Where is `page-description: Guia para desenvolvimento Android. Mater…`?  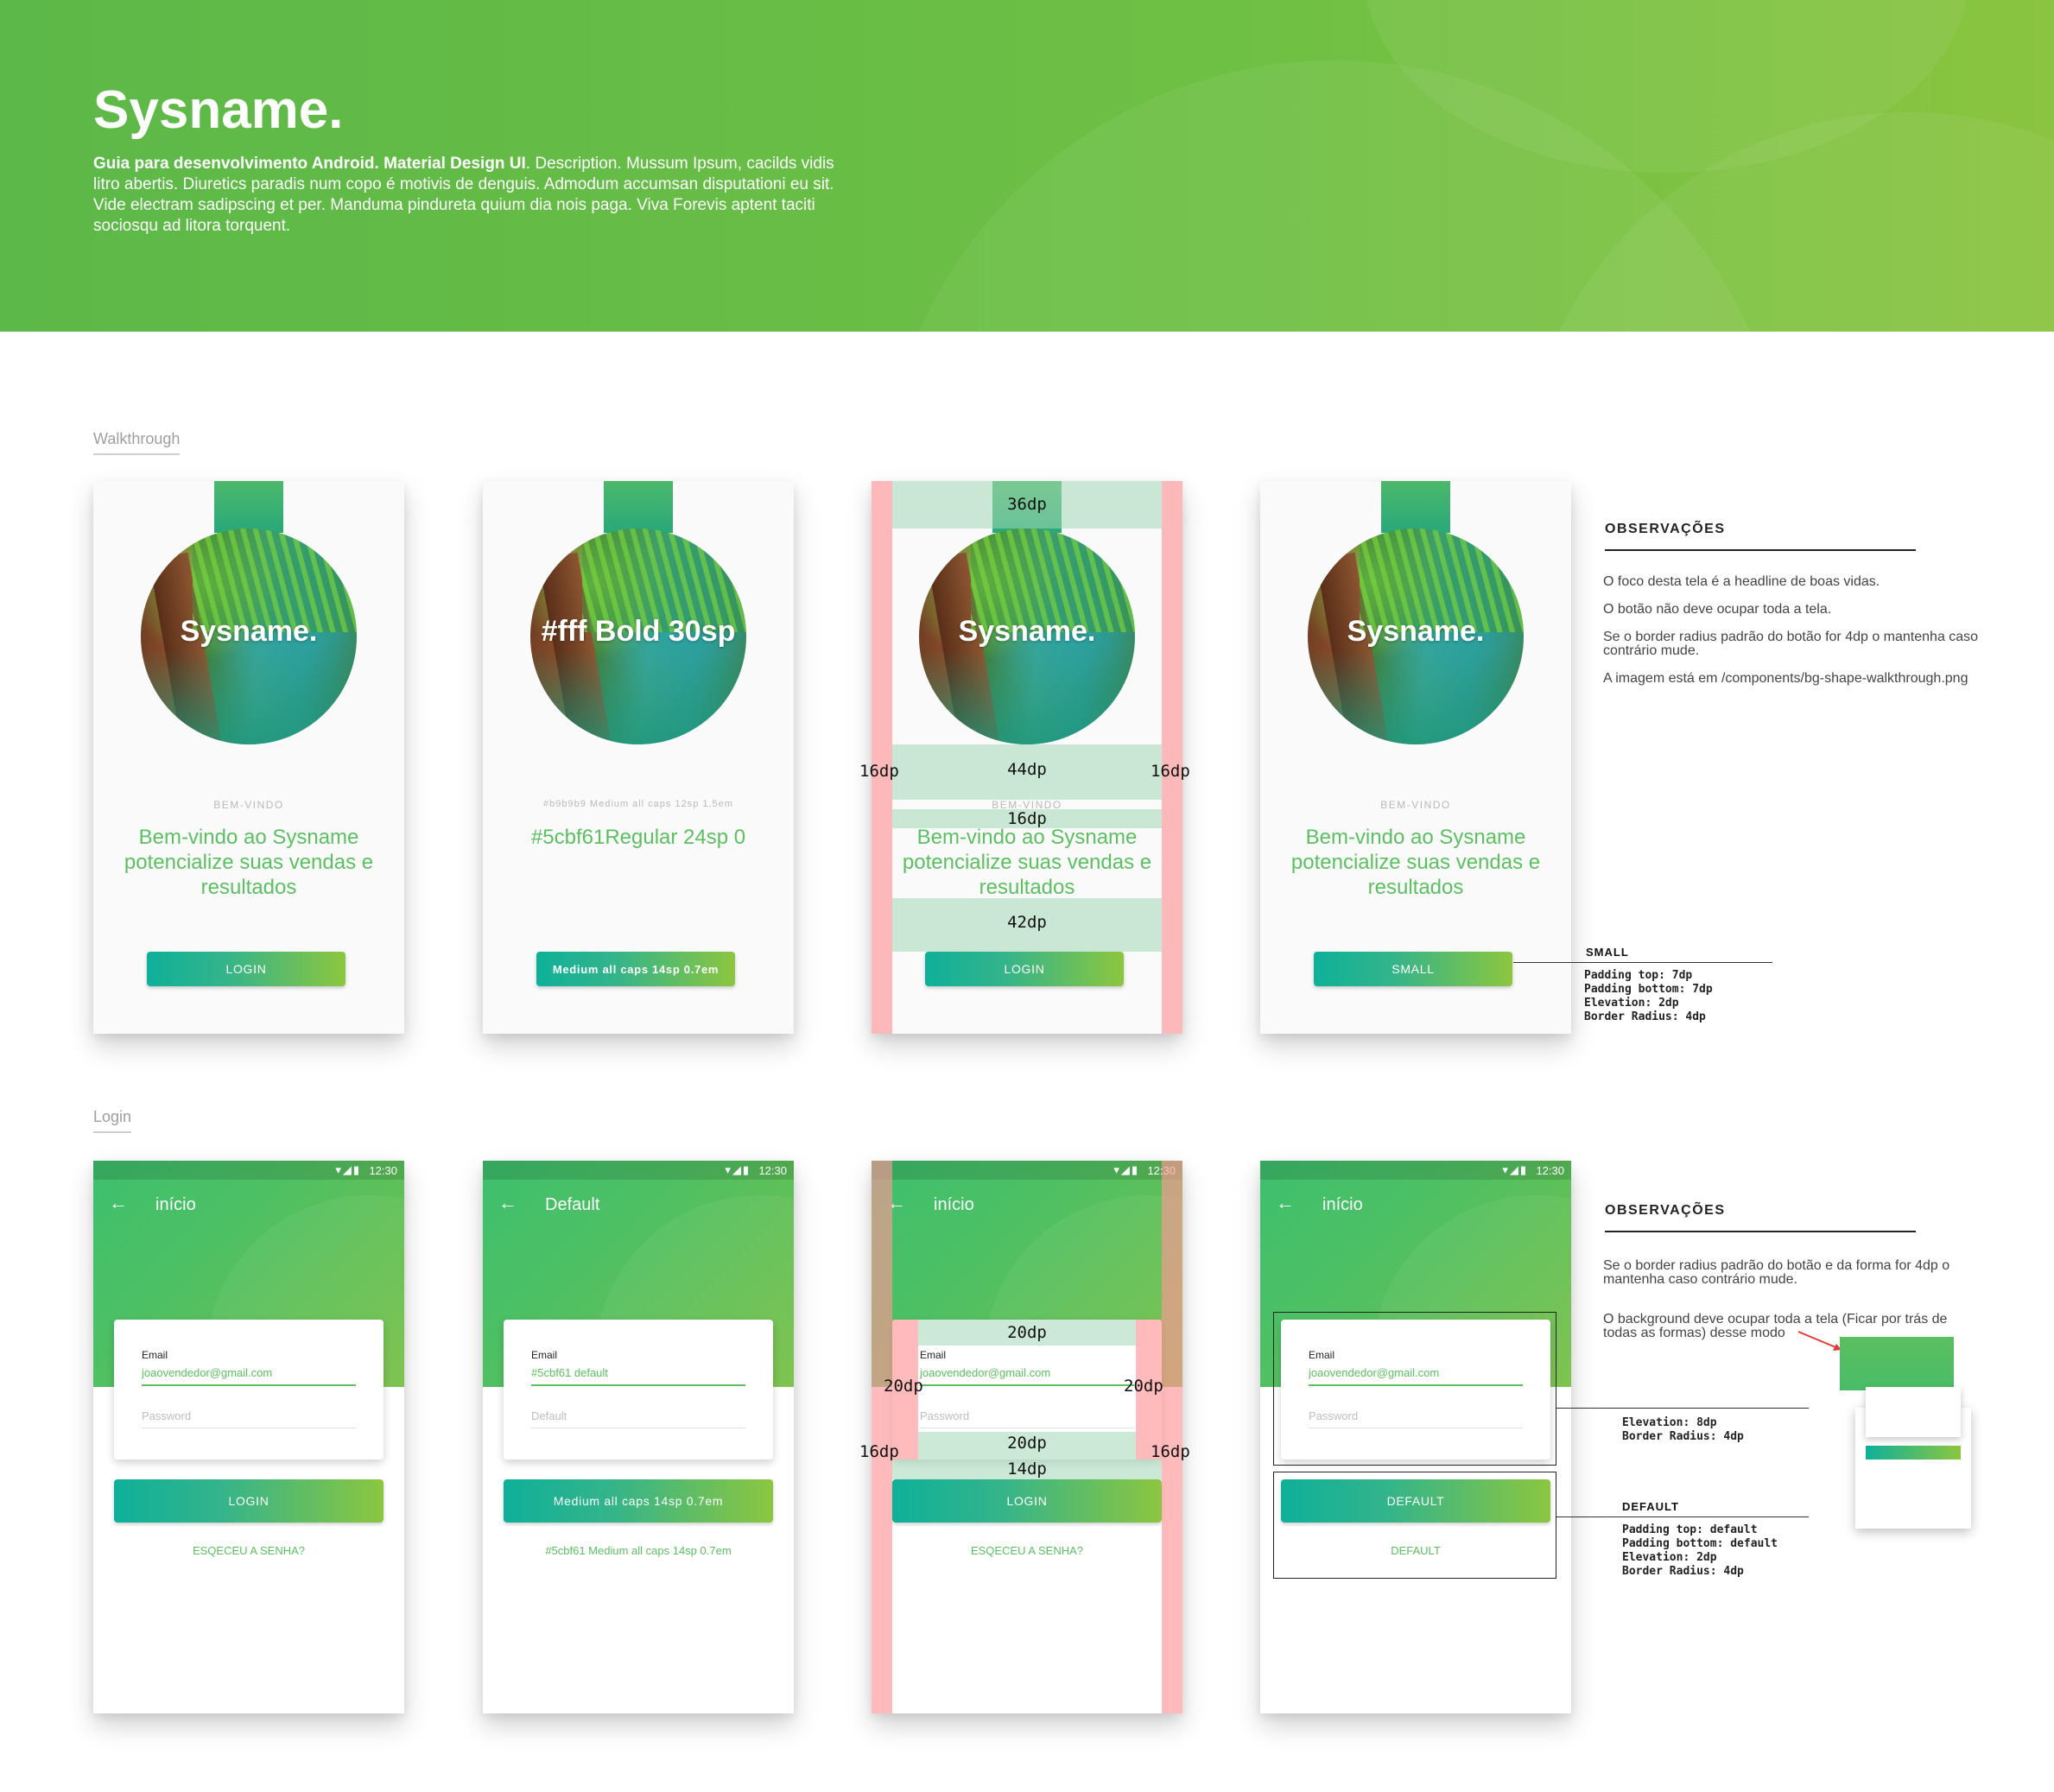
page-description: Guia para desenvolvimento Android. Mater… is located at coordinates (469, 195).